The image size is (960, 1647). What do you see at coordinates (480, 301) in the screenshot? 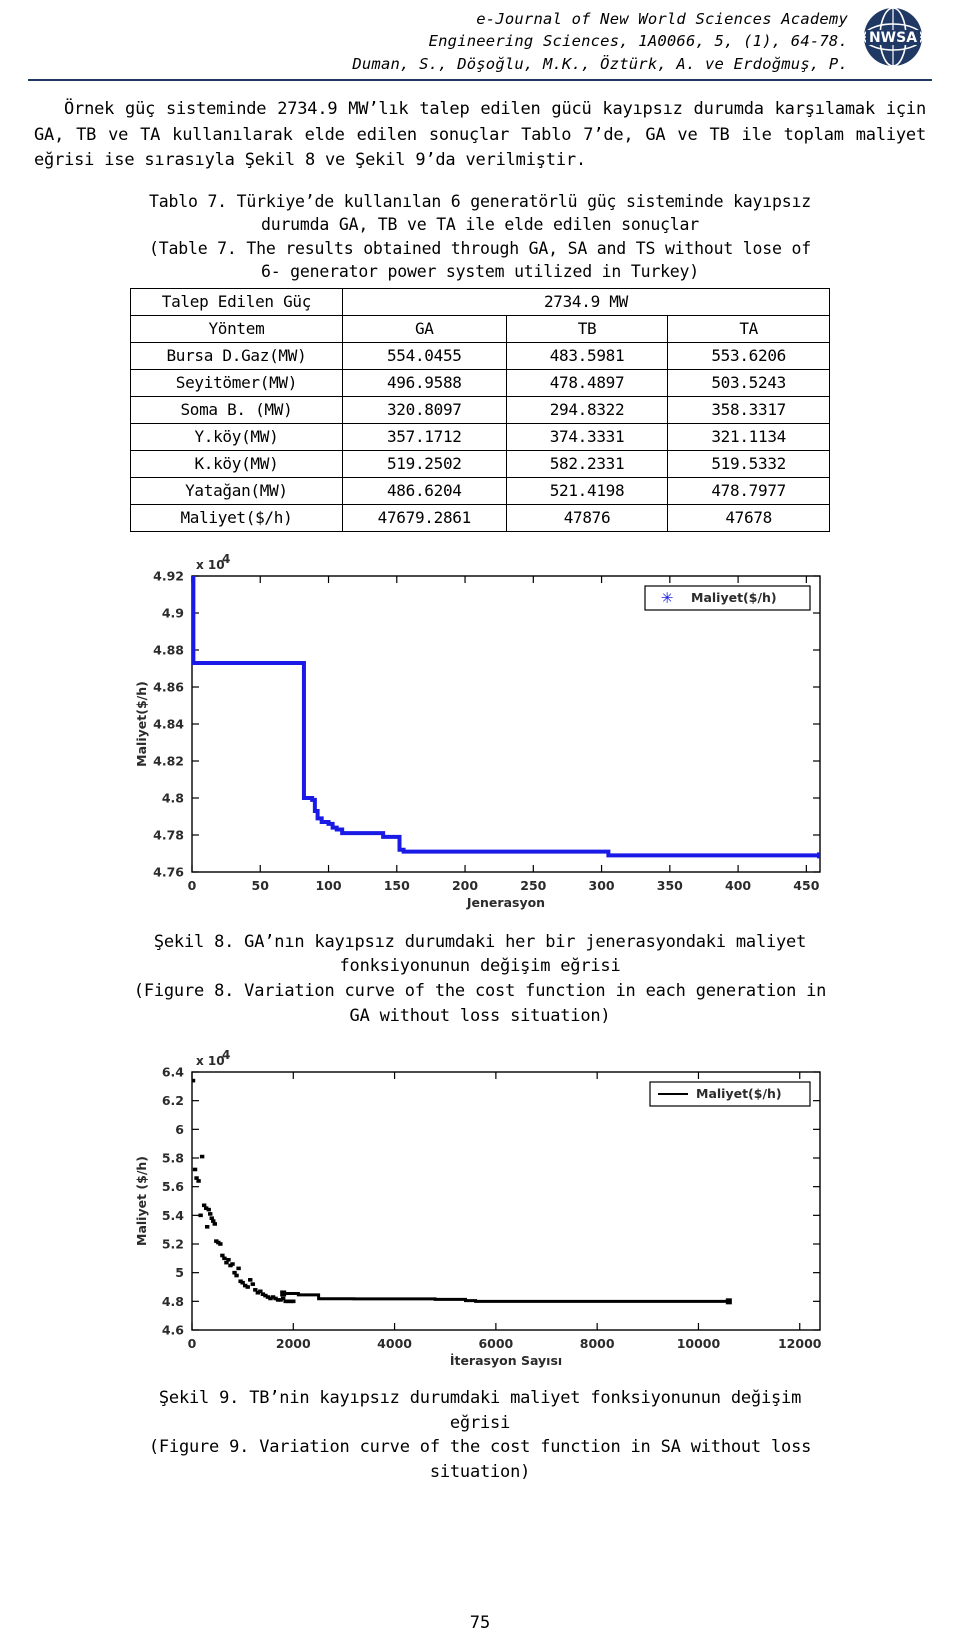
I see `table-row-demand: Talep Edilen Güç 2734.9 MW` at bounding box center [480, 301].